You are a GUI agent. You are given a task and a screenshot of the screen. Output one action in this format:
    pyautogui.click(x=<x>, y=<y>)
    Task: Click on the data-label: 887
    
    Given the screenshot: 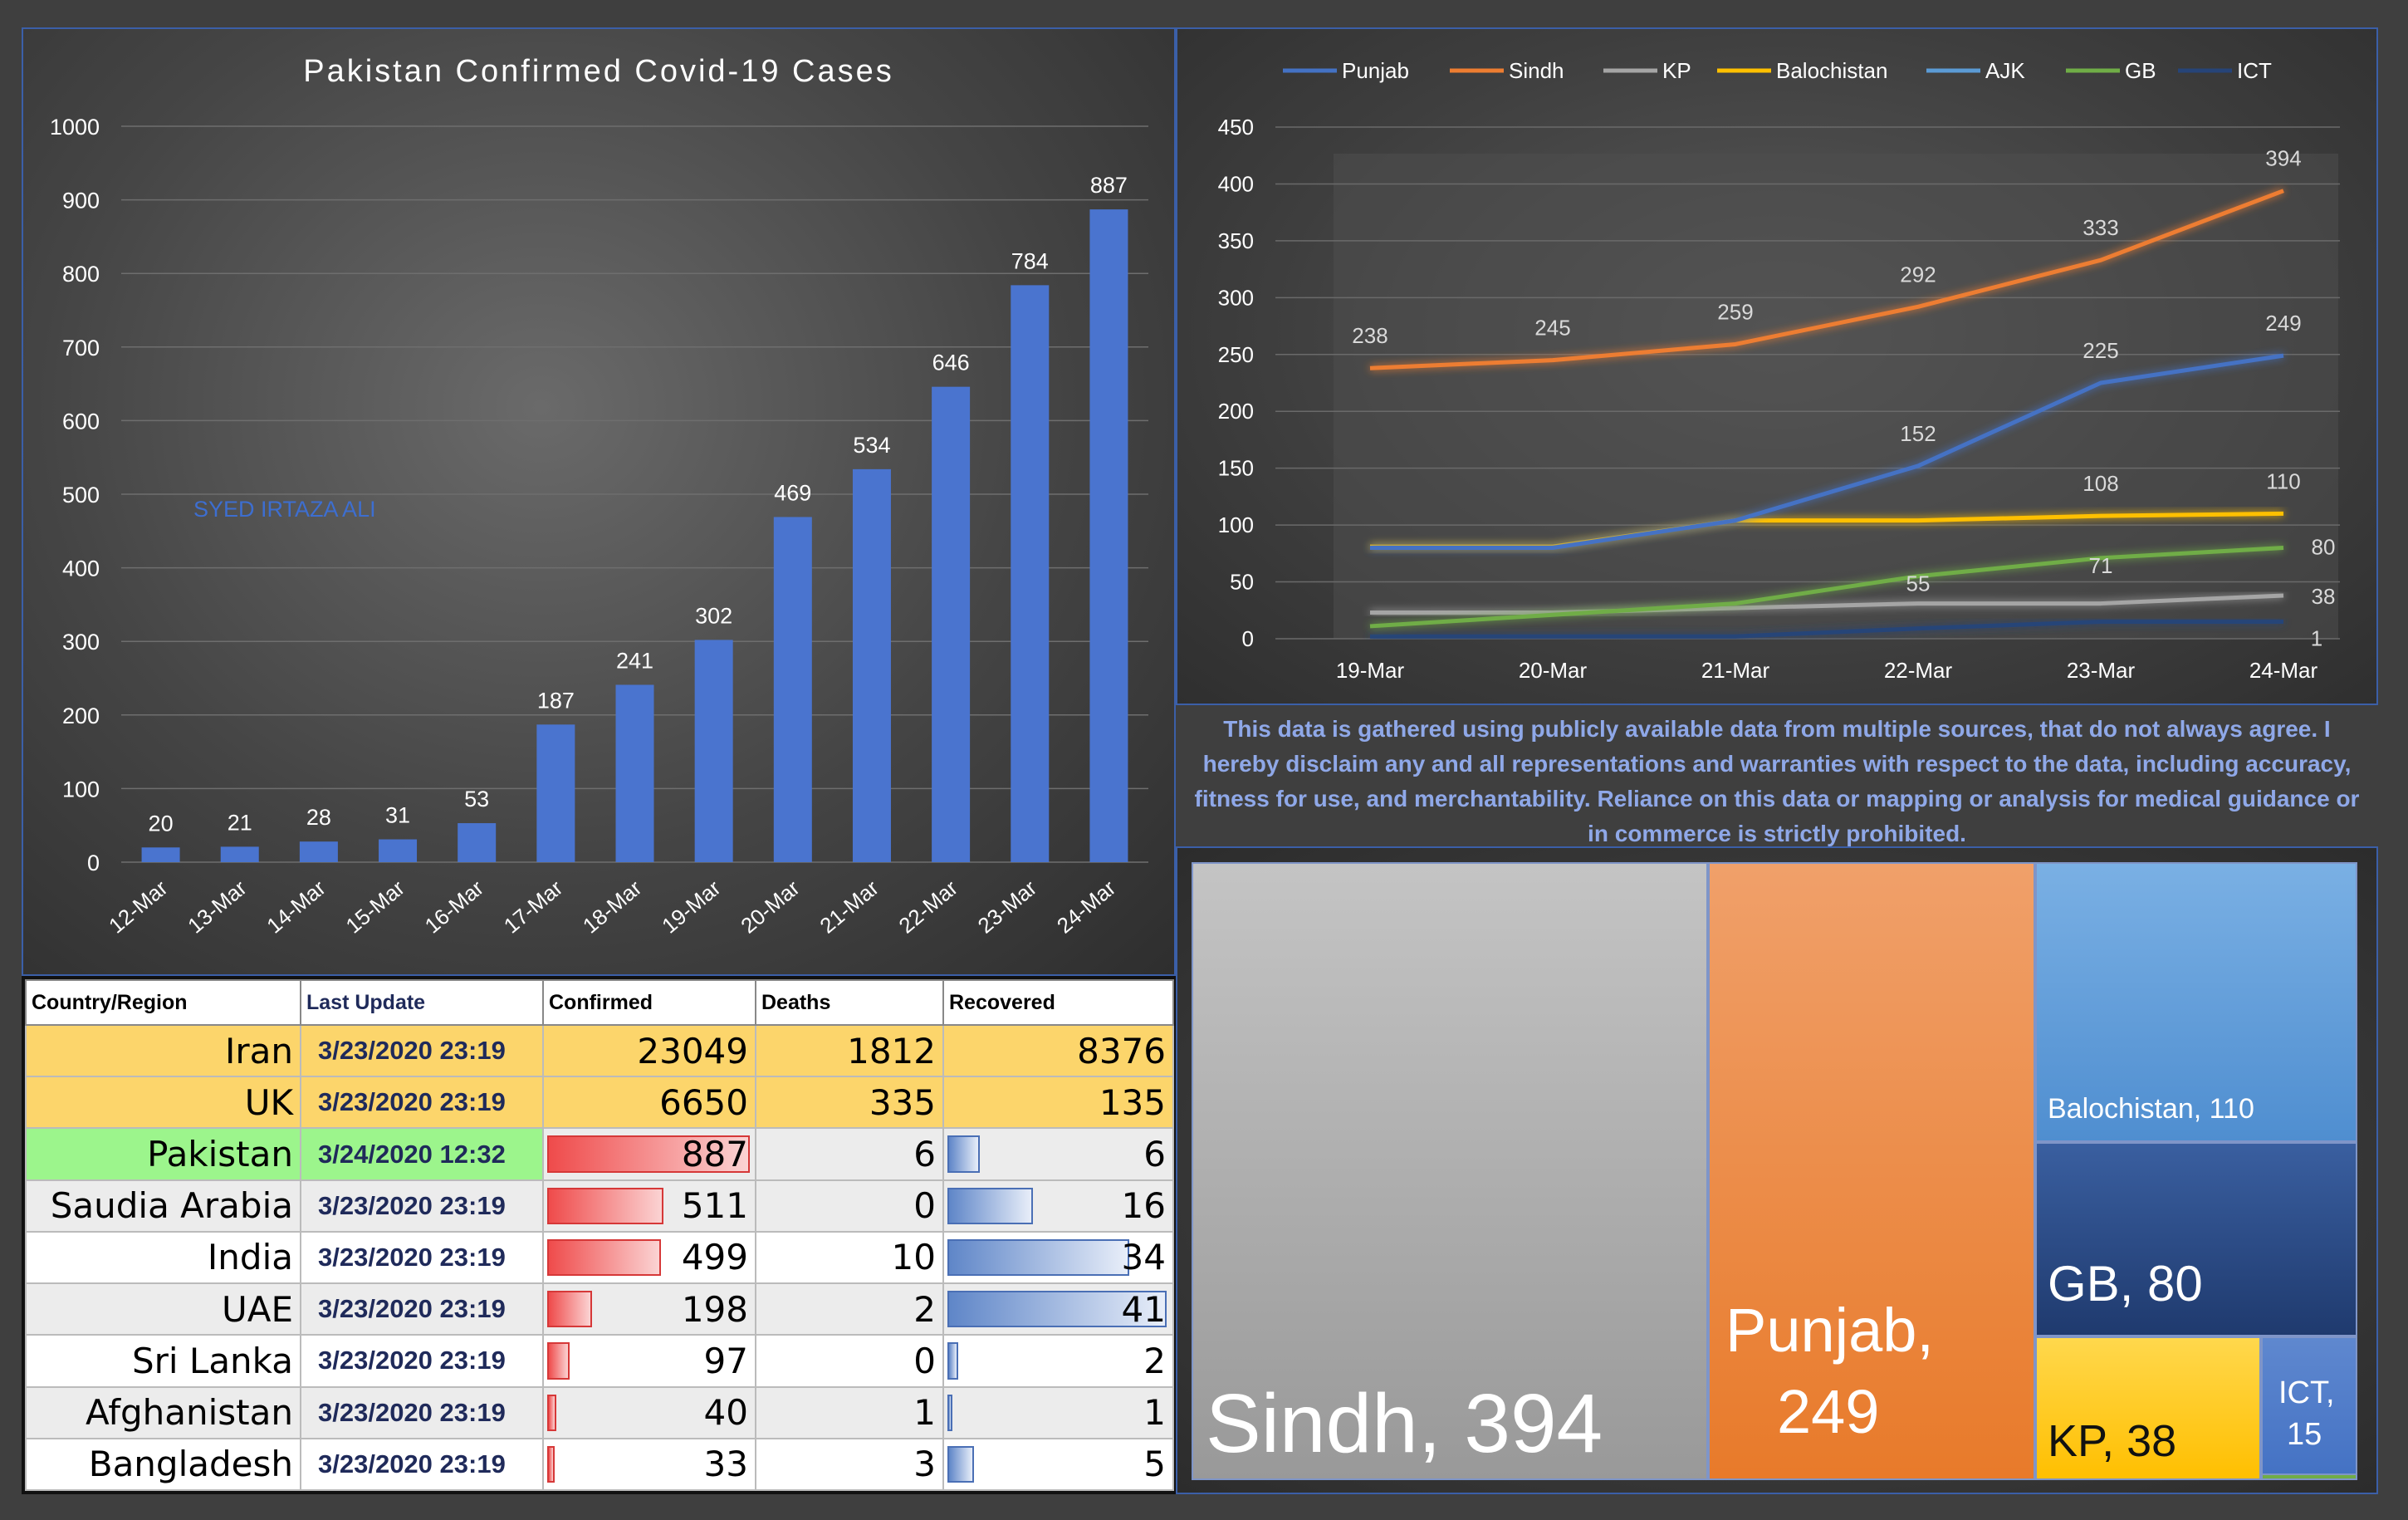 What is the action you would take?
    pyautogui.click(x=1109, y=185)
    